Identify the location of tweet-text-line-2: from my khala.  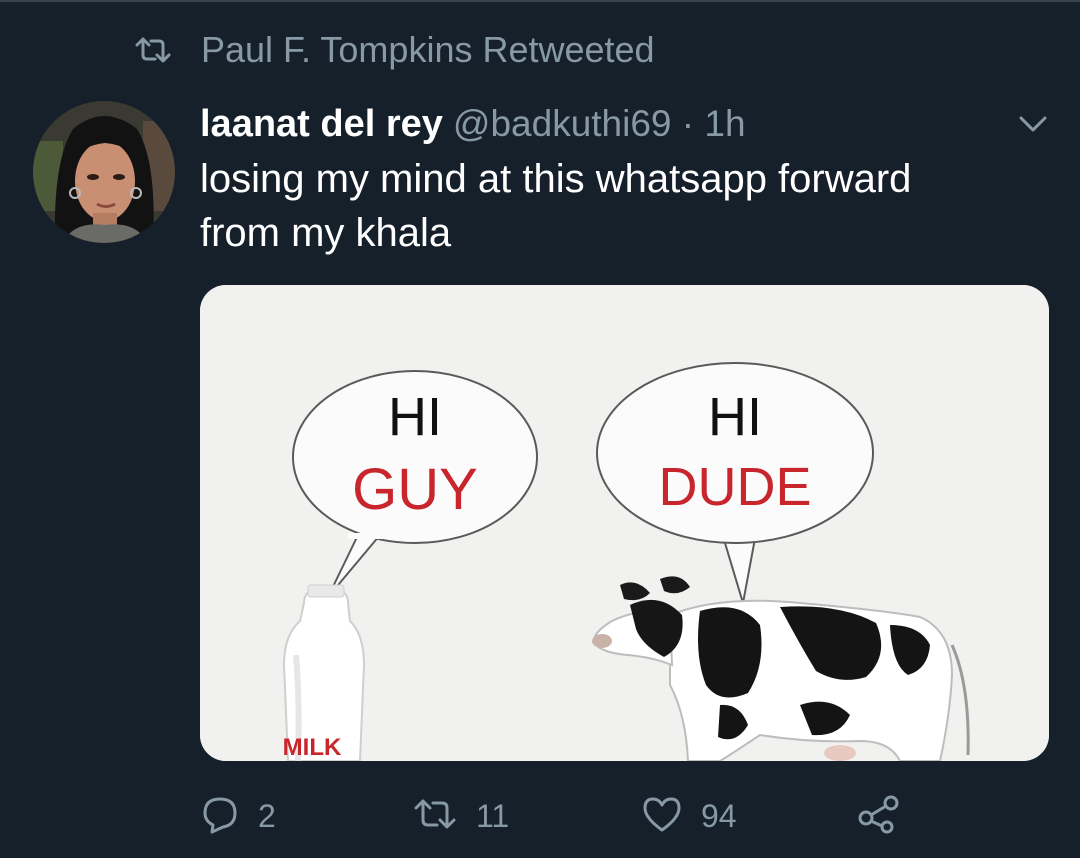
(326, 233).